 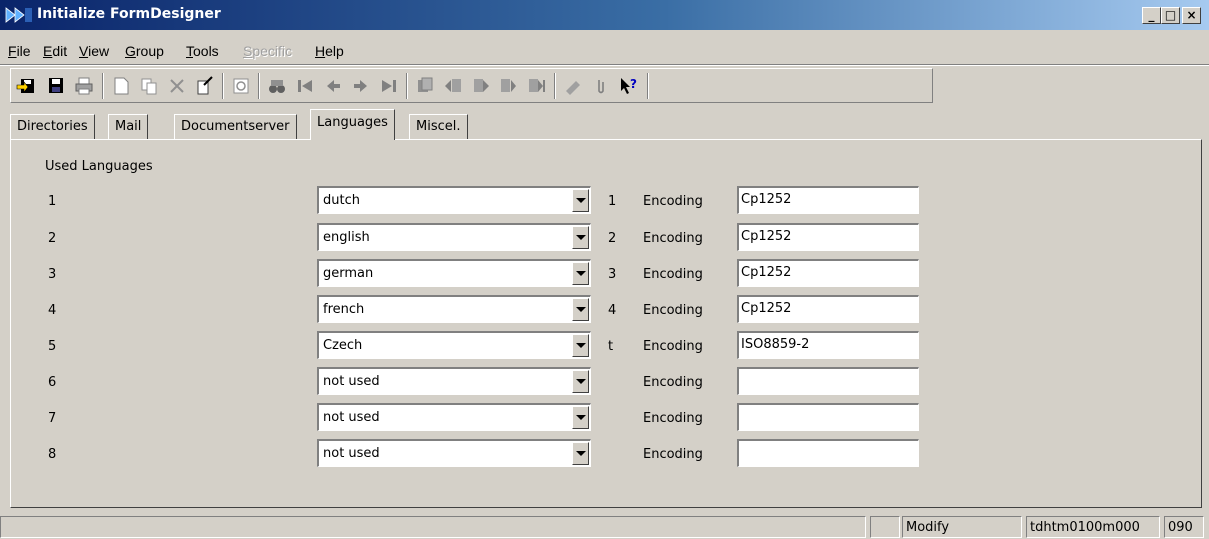 What do you see at coordinates (235, 126) in the screenshot?
I see `tab-documentserver: Documentserver` at bounding box center [235, 126].